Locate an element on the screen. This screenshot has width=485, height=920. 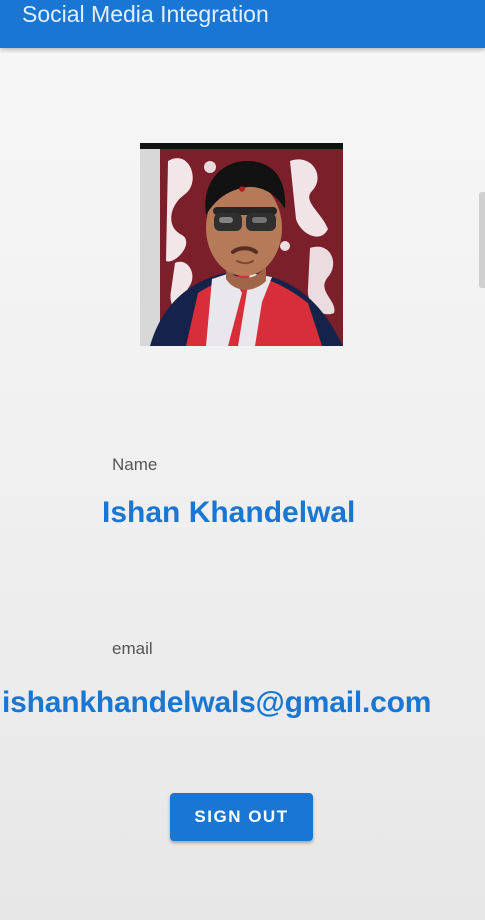
app-title: Social Media Integration is located at coordinates (145, 14).